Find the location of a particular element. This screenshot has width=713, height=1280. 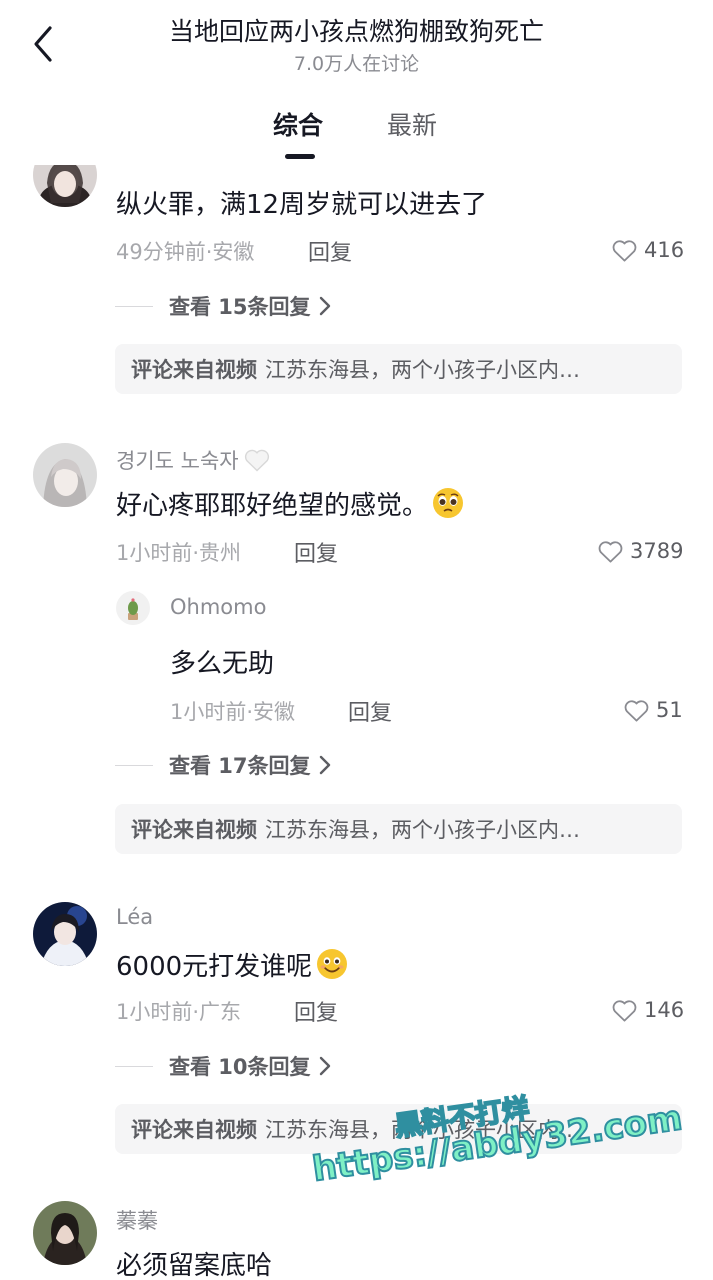

comment-text-row: 6000元打发谁呢 is located at coordinates (232, 964).